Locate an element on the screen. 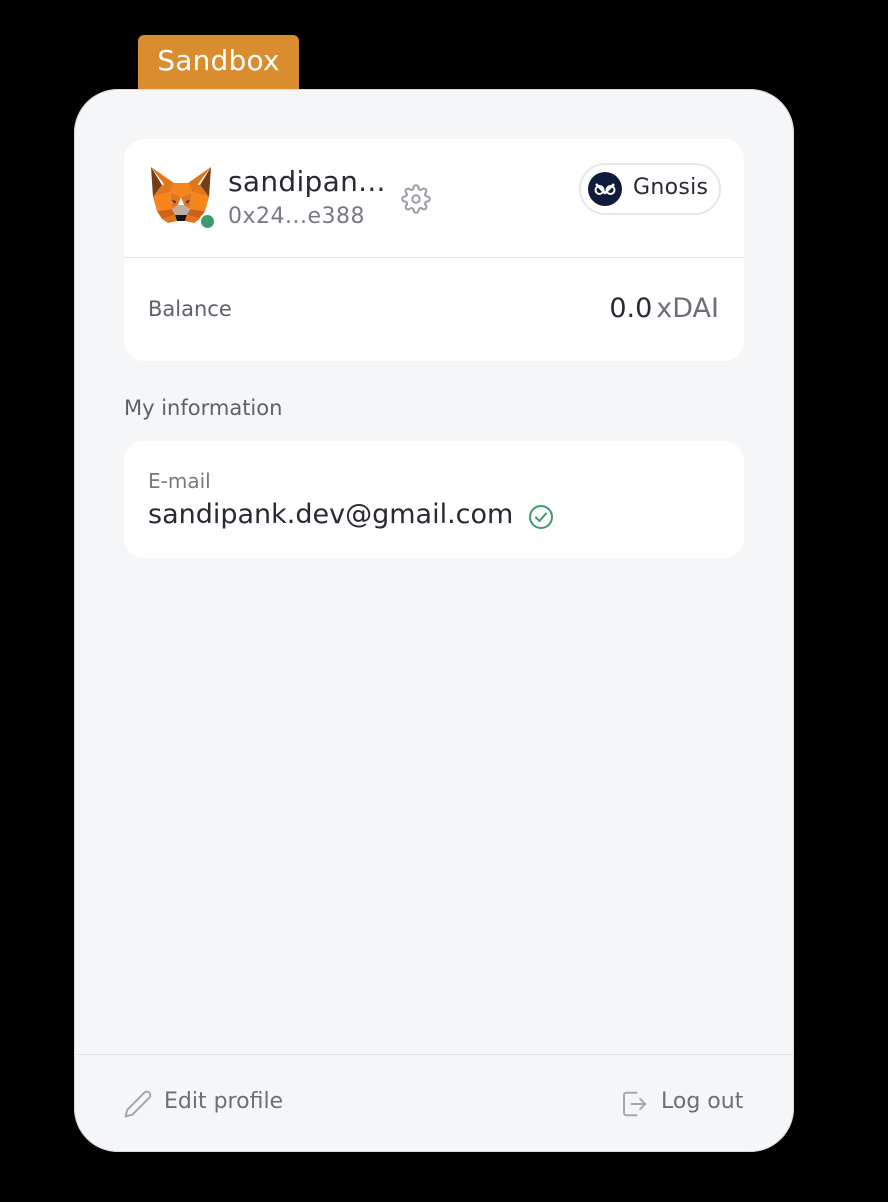  network-selector: Gnosis is located at coordinates (650, 189).